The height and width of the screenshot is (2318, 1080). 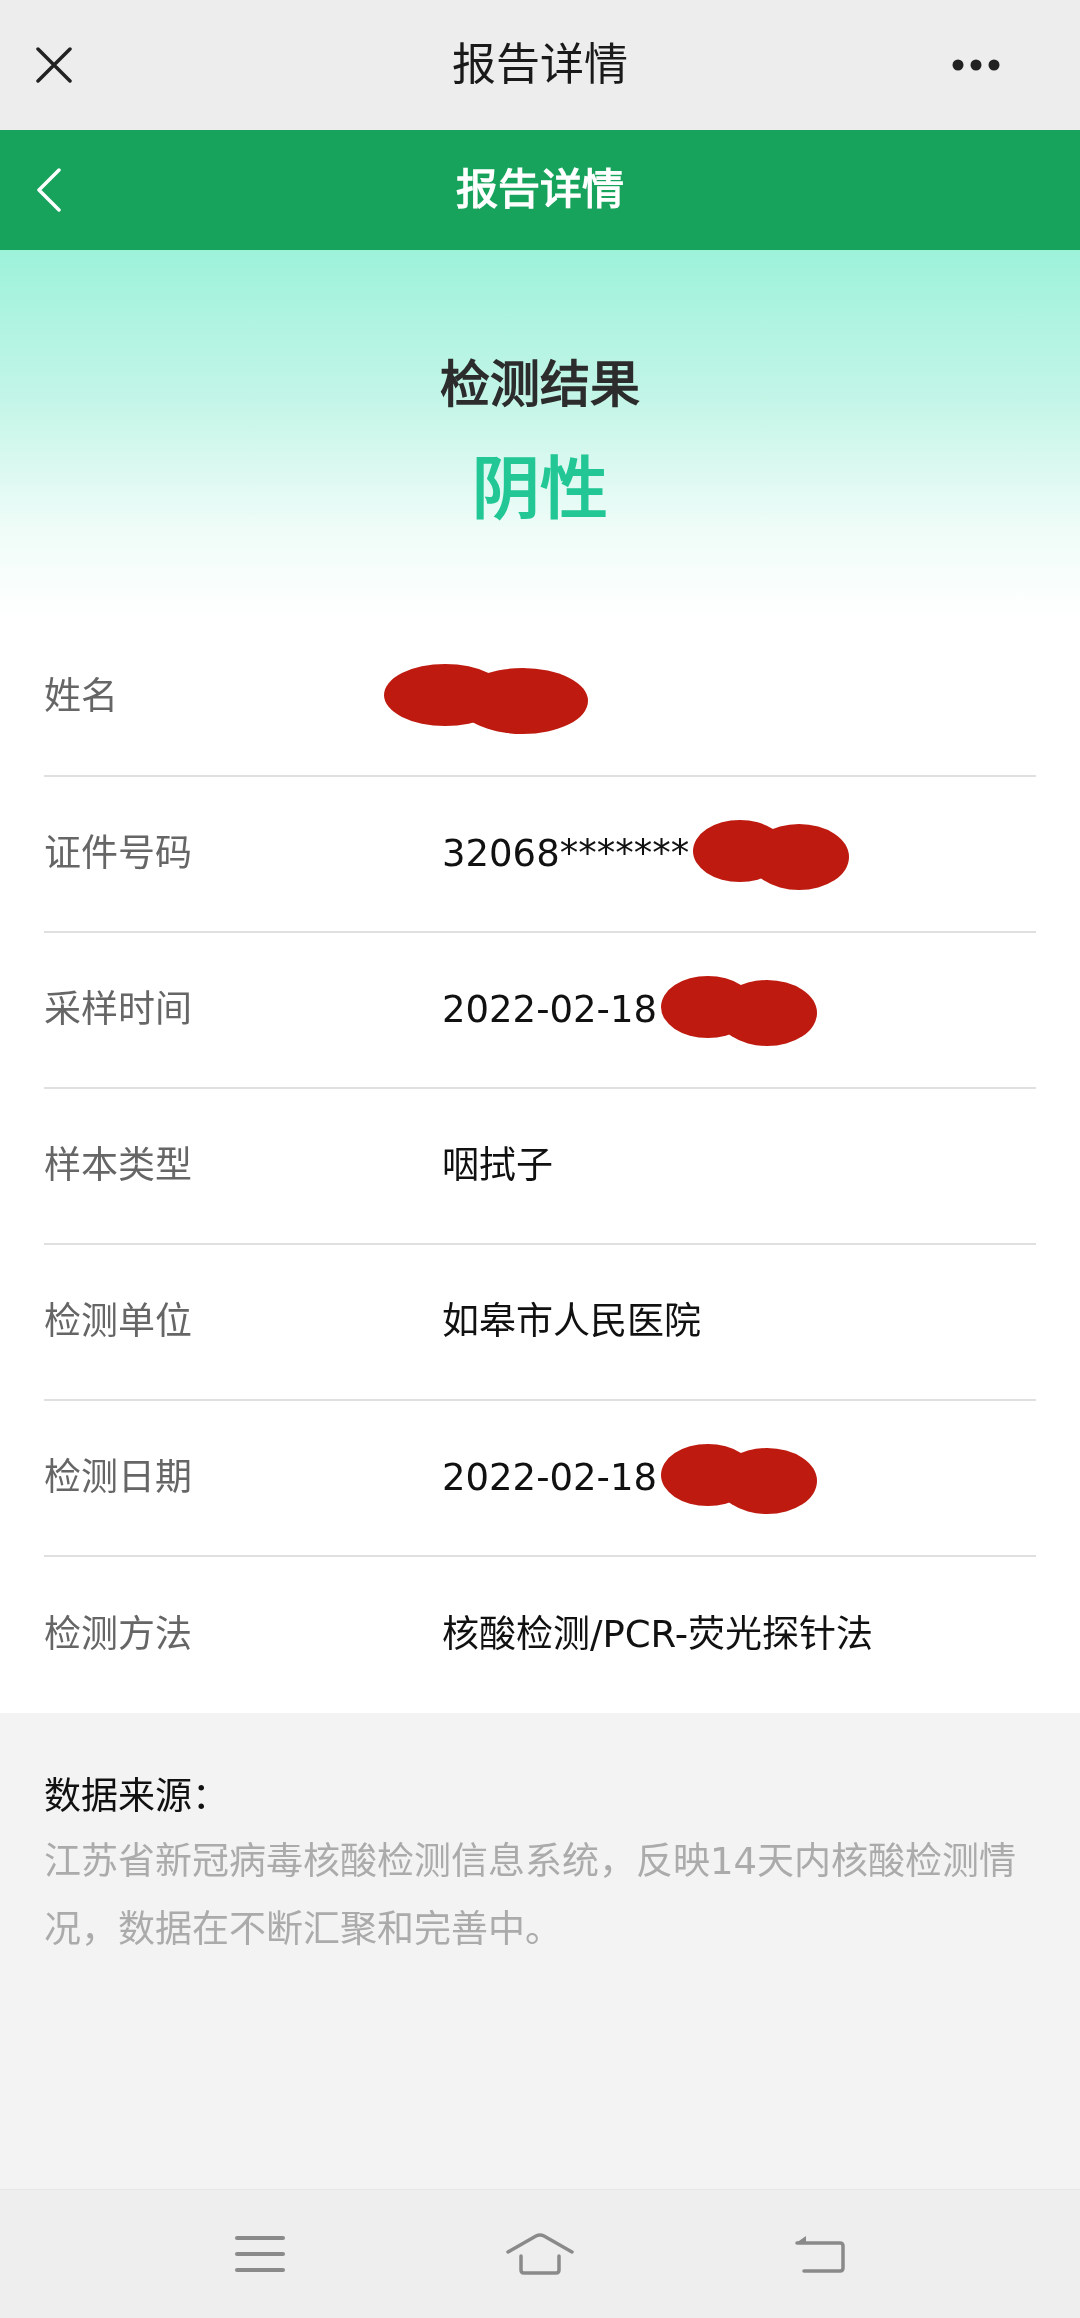 What do you see at coordinates (571, 1322) in the screenshot?
I see `field-value: 如皋市人民医院` at bounding box center [571, 1322].